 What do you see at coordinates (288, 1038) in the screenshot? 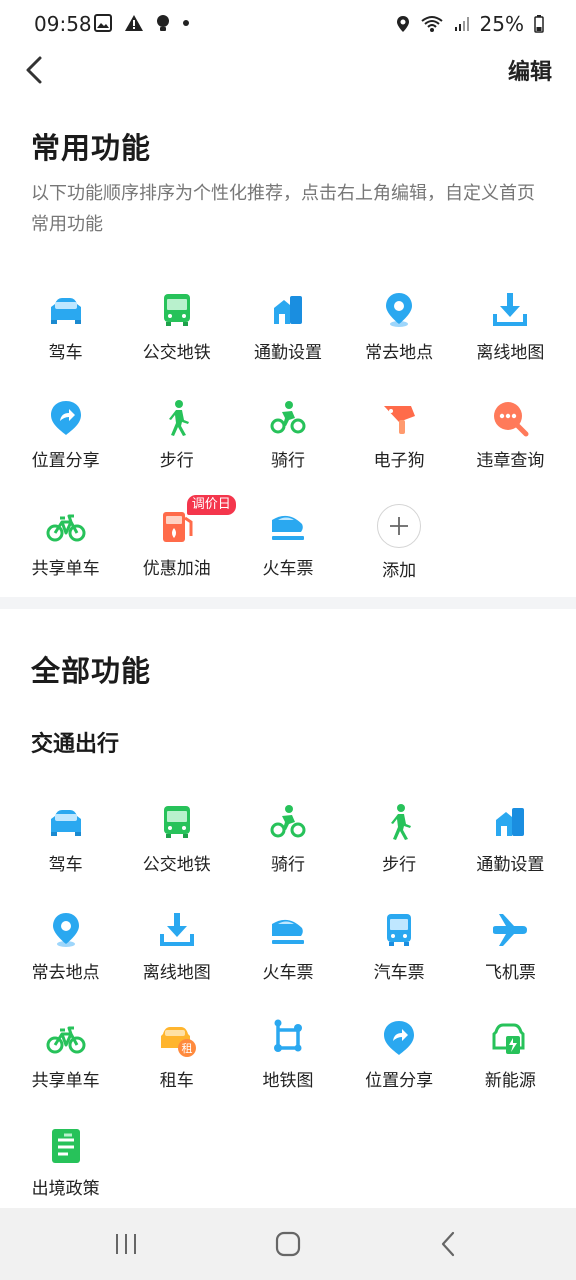
I see `subway-map-icon` at bounding box center [288, 1038].